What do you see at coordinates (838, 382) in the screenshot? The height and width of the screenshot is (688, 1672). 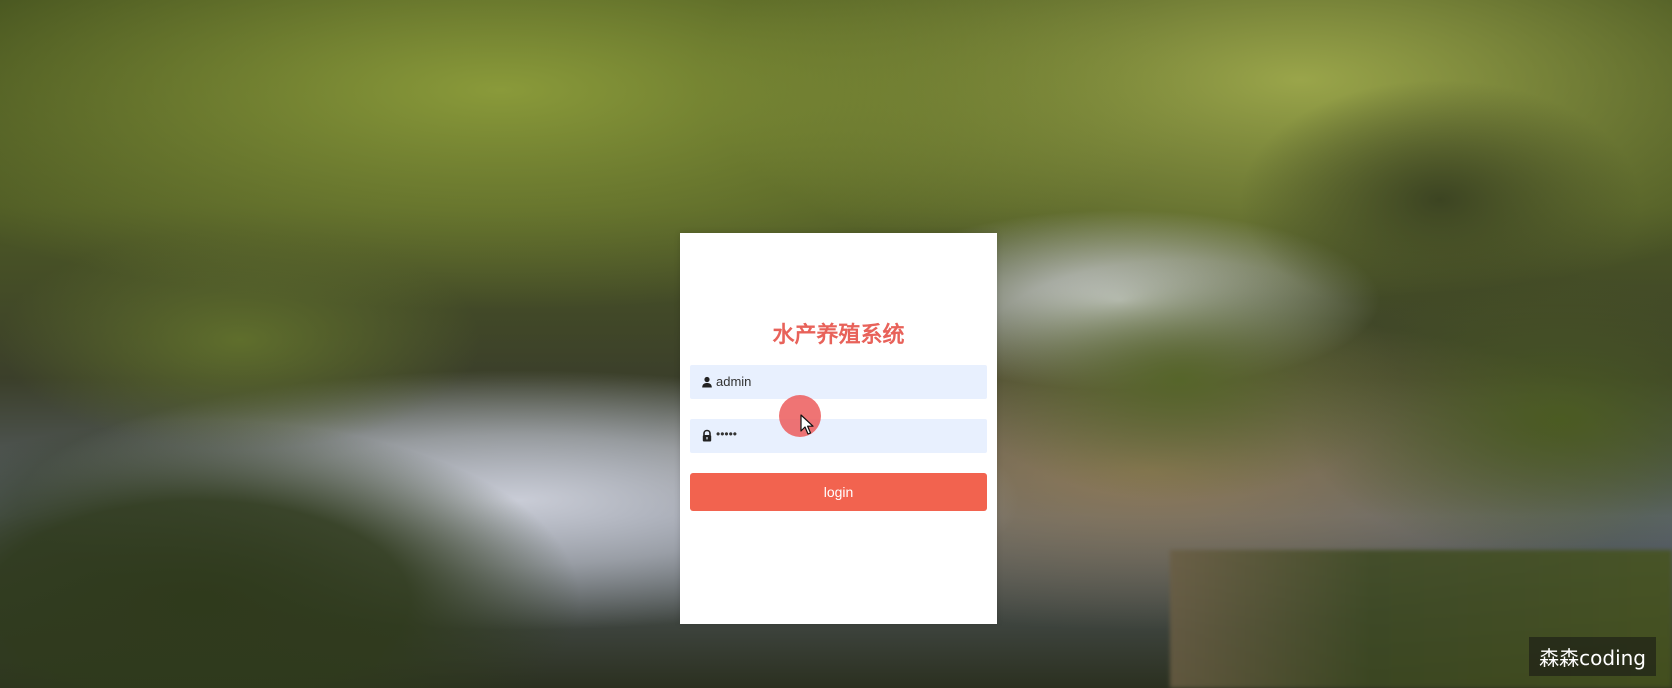 I see `username-field: admin` at bounding box center [838, 382].